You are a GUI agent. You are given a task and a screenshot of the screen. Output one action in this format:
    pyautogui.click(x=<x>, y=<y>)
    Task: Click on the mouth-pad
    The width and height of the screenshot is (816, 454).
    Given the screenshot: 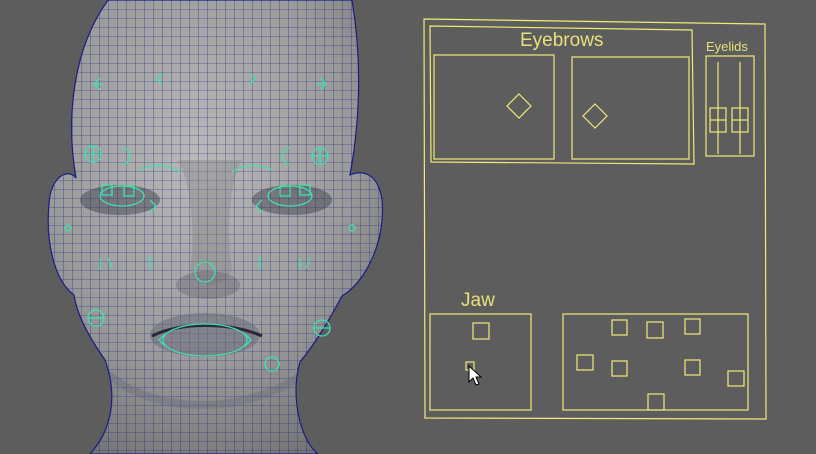 What is the action you would take?
    pyautogui.click(x=655, y=362)
    